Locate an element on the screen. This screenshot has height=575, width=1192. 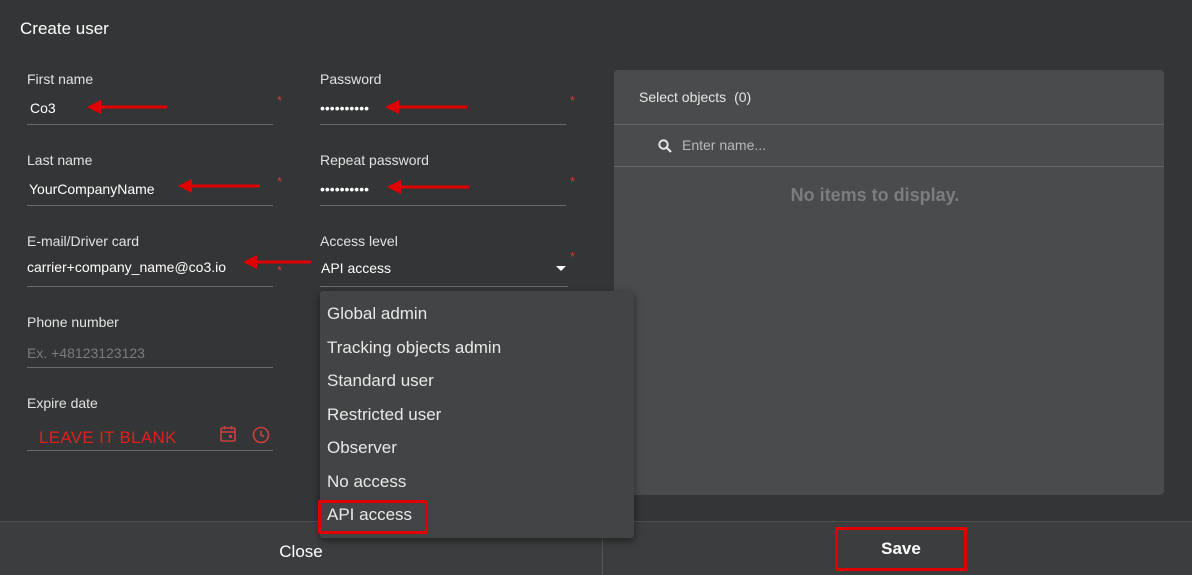
object-search-input is located at coordinates (832, 145).